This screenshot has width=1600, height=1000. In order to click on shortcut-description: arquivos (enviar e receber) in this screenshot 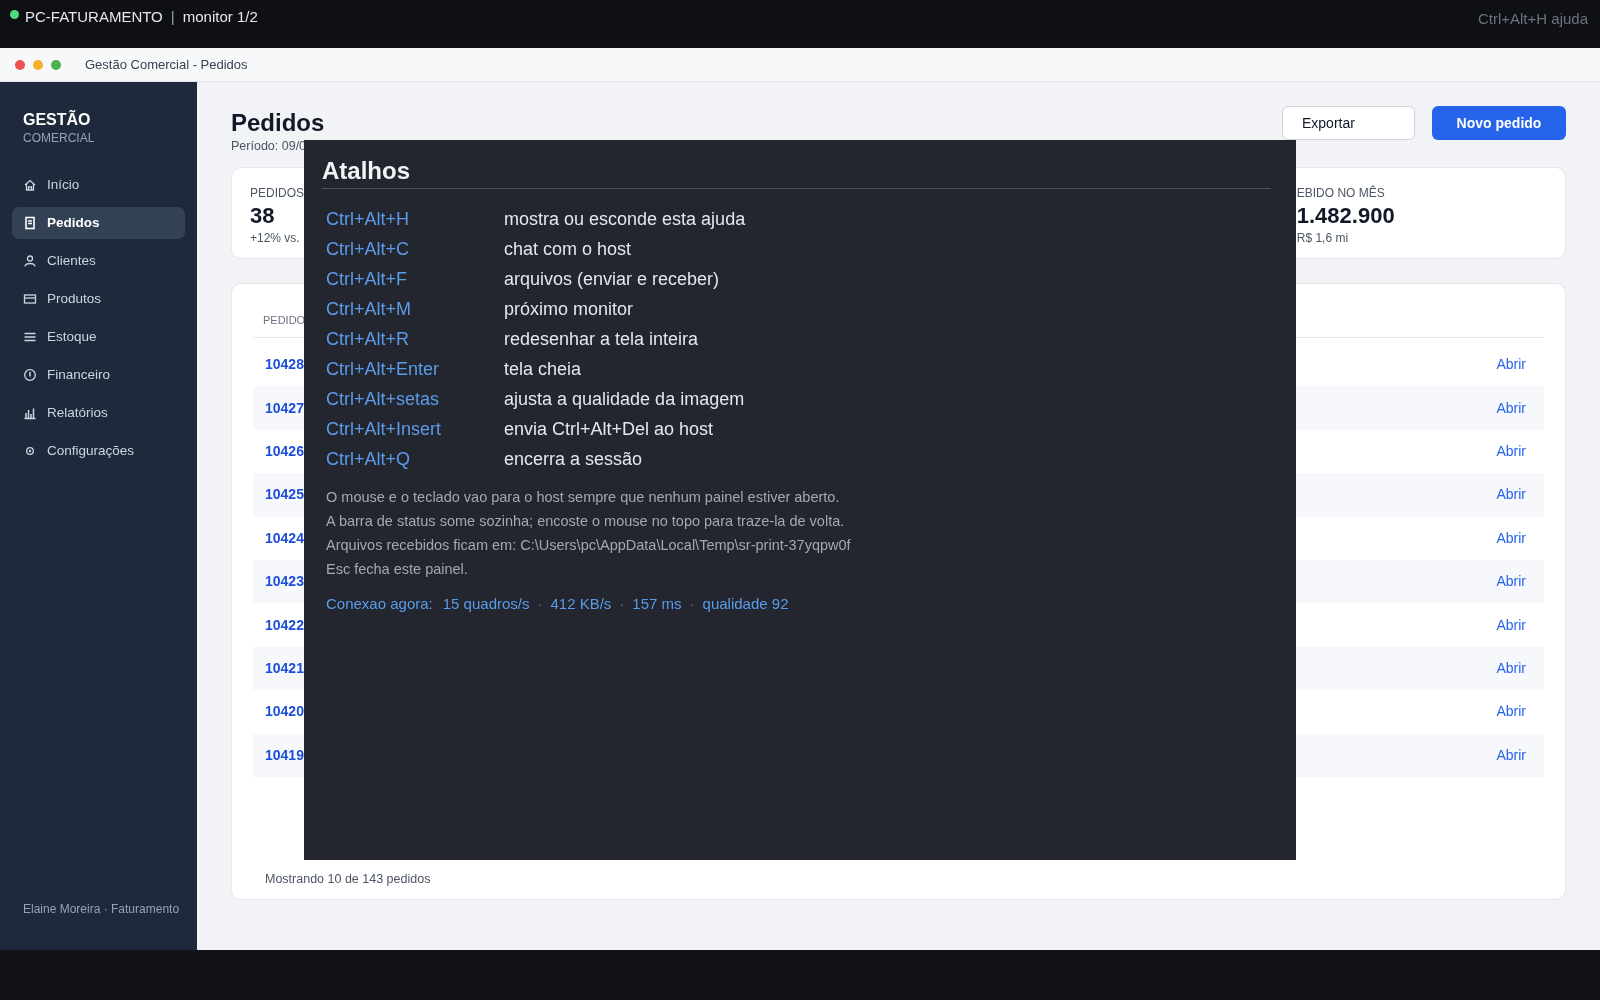, I will do `click(612, 279)`.